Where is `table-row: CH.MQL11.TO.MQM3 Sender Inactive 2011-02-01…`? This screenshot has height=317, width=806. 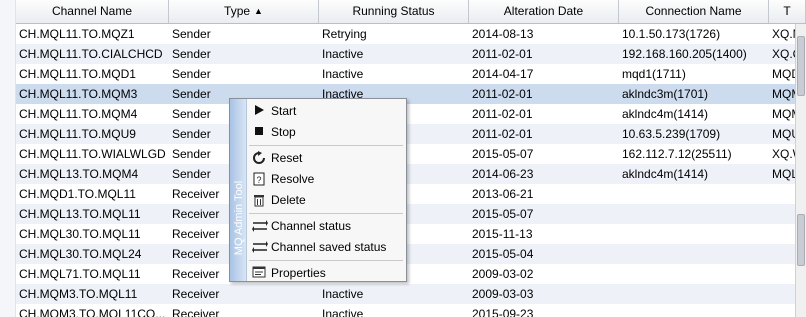 table-row: CH.MQL11.TO.MQM3 Sender Inactive 2011-02-01… is located at coordinates (411, 94).